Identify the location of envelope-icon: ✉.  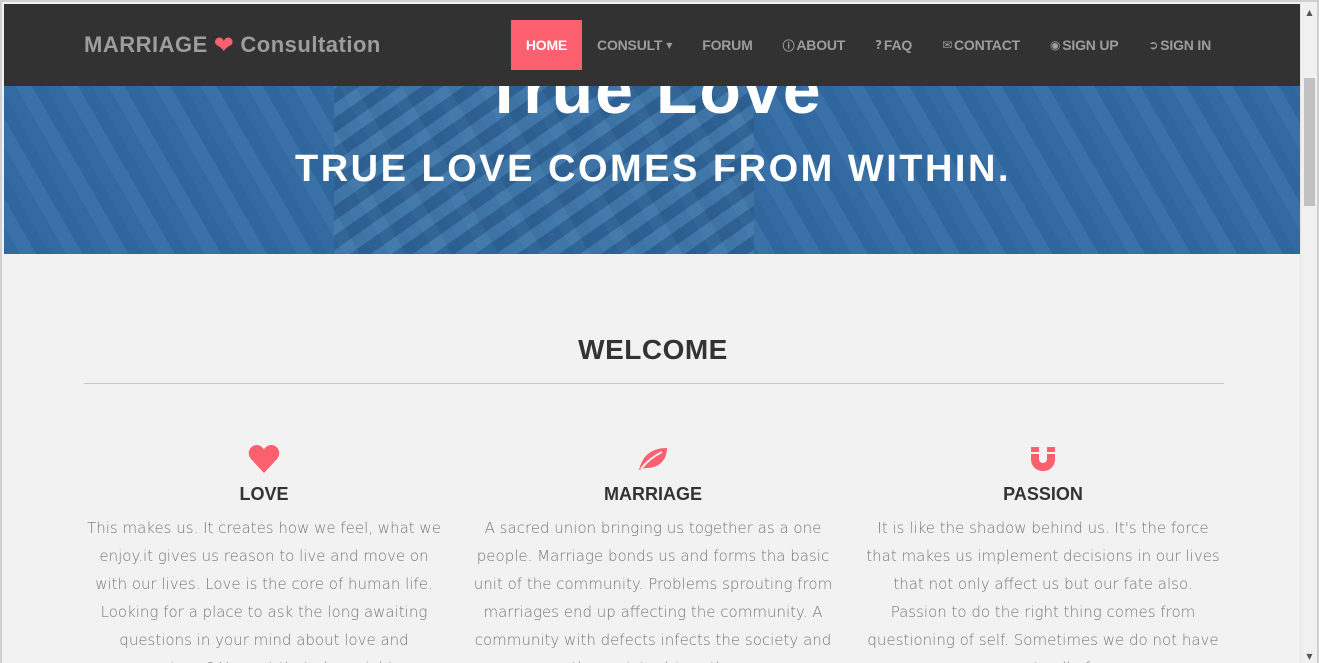
(947, 45).